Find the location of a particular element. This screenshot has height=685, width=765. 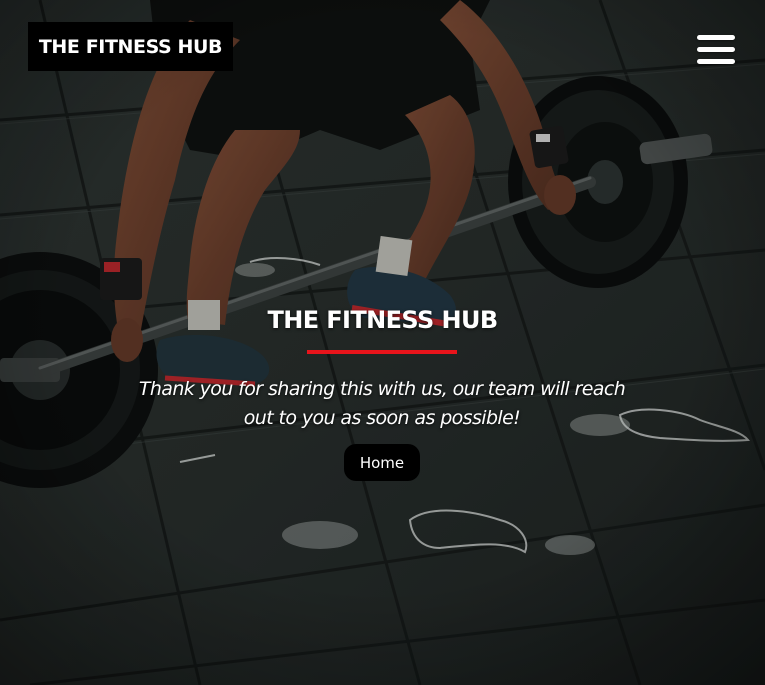

site-logo-text: THE FITNESS HUB is located at coordinates (130, 46).